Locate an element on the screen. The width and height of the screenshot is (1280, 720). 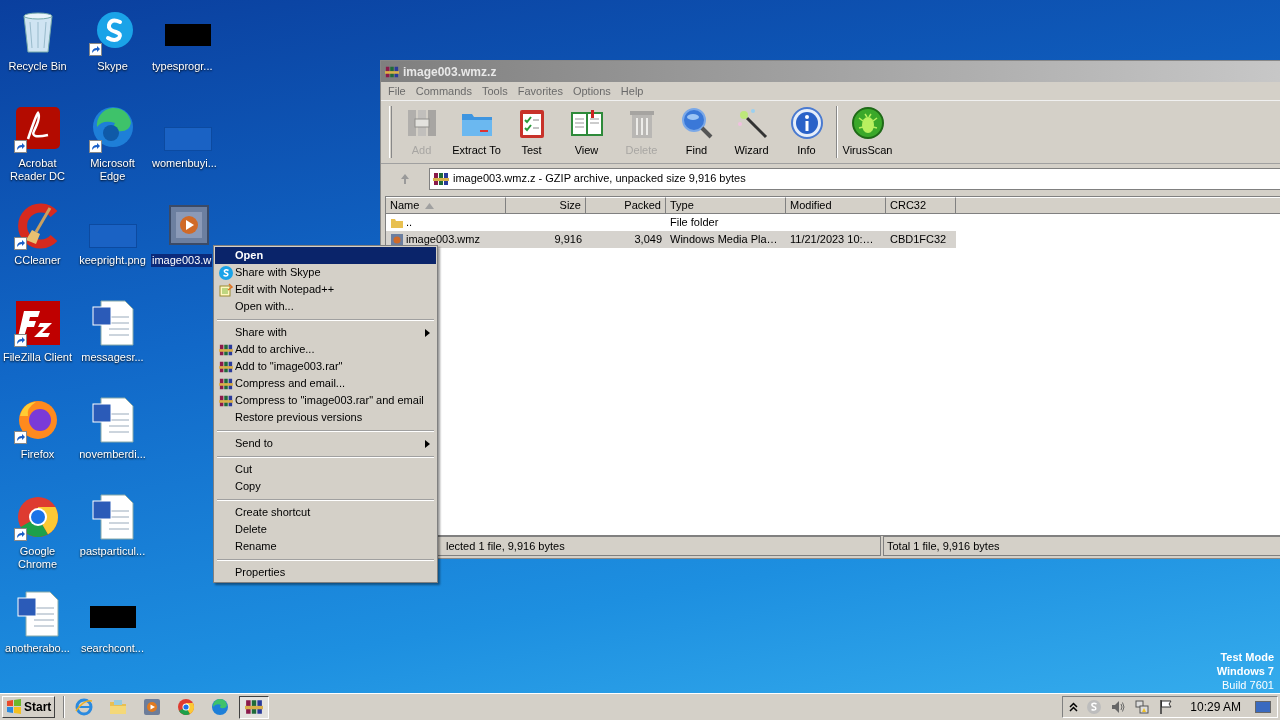
menu-option: Share with Skype is located at coordinates (325, 272).